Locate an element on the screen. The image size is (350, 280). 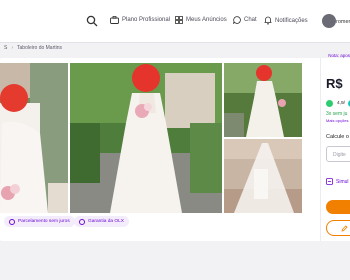
search-icon is located at coordinates (92, 21).